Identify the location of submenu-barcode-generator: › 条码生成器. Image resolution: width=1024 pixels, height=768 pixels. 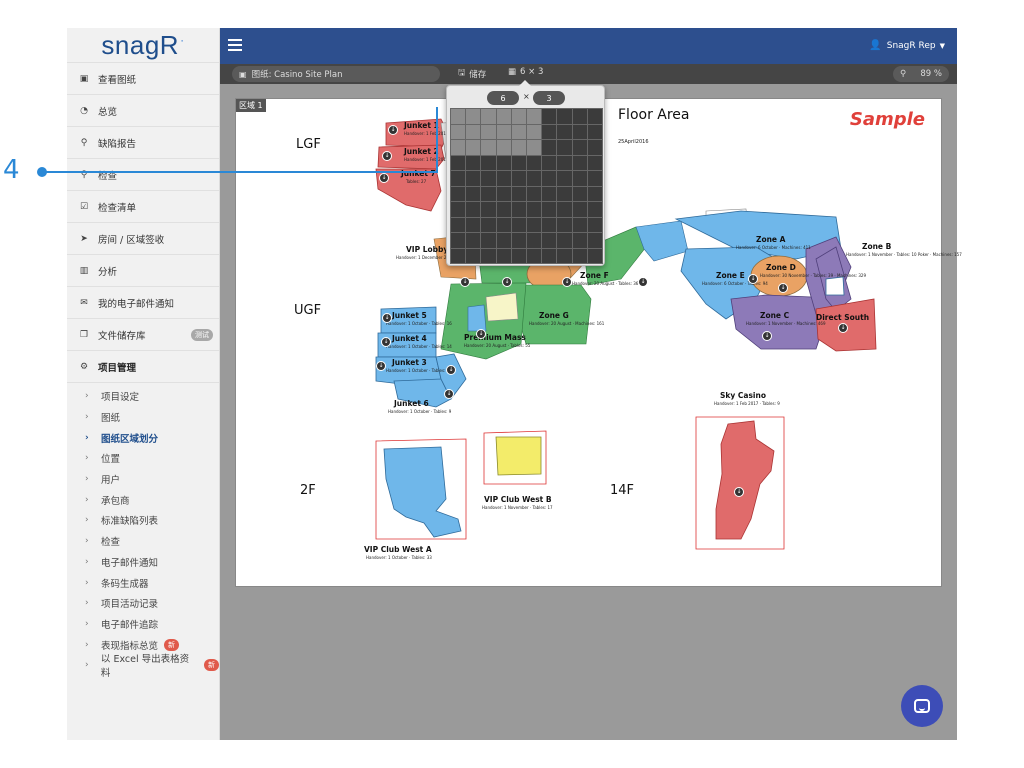
(143, 582).